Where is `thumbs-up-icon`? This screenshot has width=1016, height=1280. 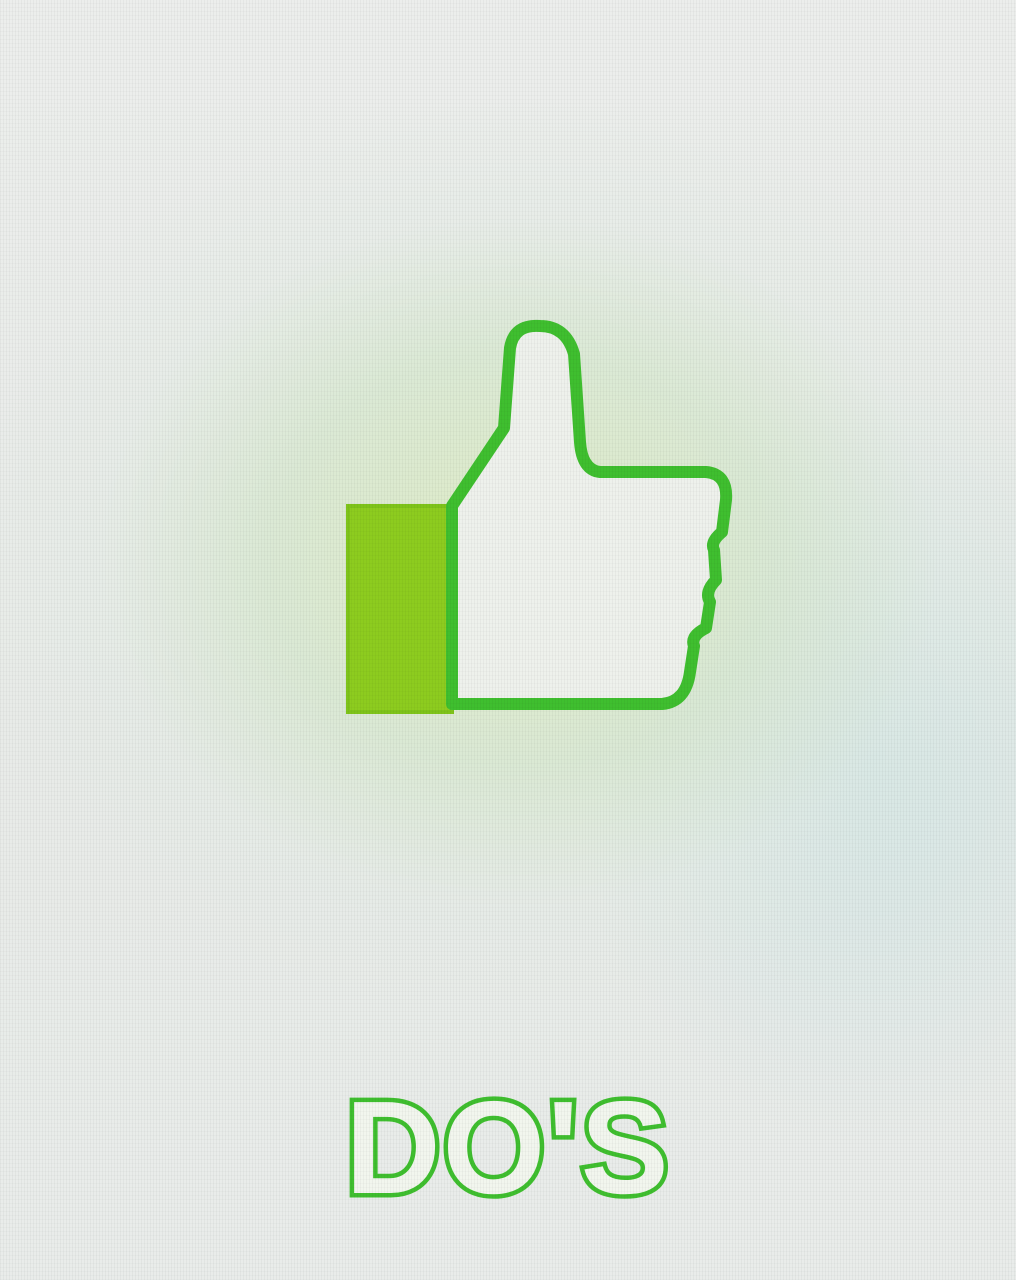 thumbs-up-icon is located at coordinates (540, 520).